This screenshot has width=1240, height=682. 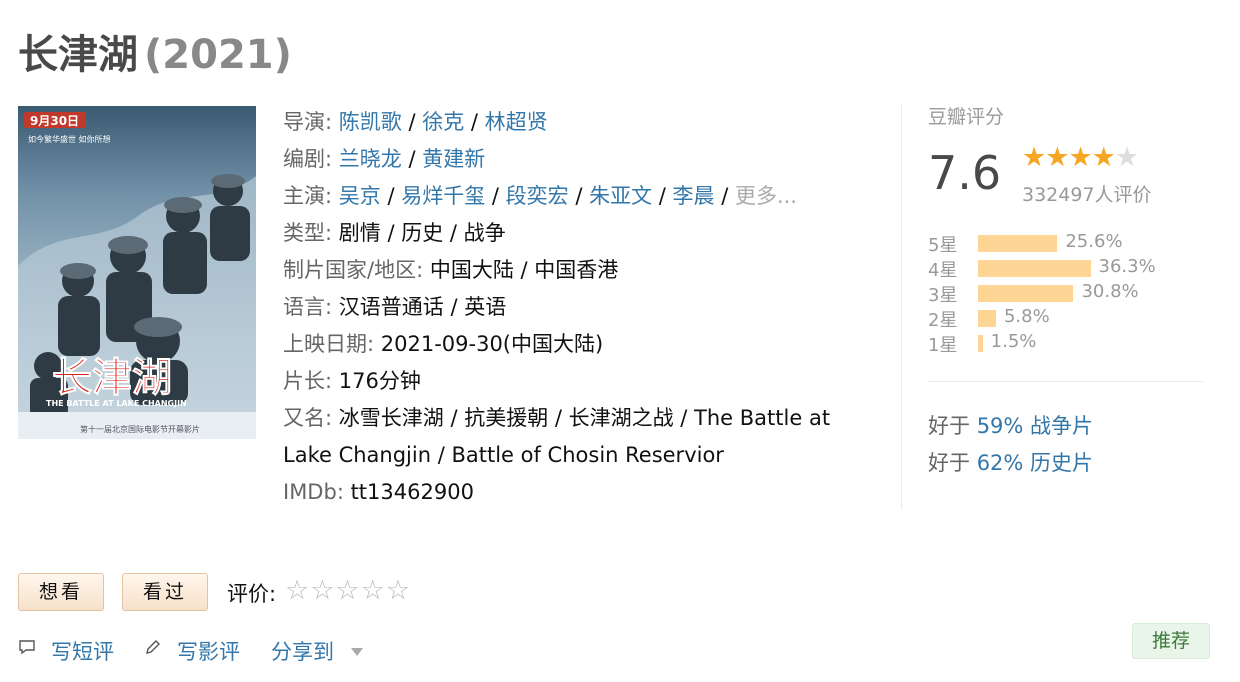 I want to click on better-than-row: 好于 59% 战争片, so click(x=1010, y=426).